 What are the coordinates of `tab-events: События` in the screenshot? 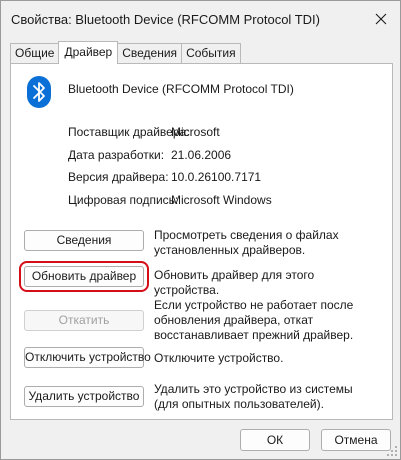 It's located at (211, 53).